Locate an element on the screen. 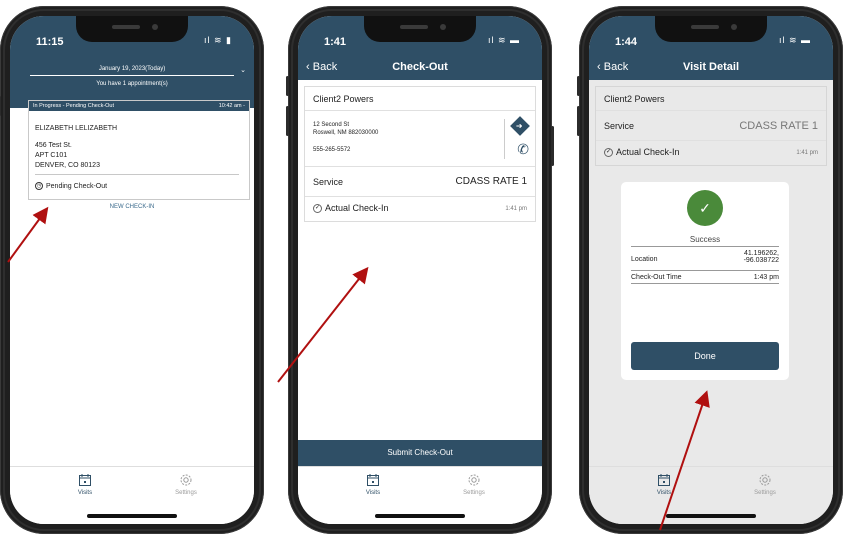 Image resolution: width=843 pixels, height=538 pixels. status-bar: 1:44 ıl ≋ ▬ is located at coordinates (711, 36).